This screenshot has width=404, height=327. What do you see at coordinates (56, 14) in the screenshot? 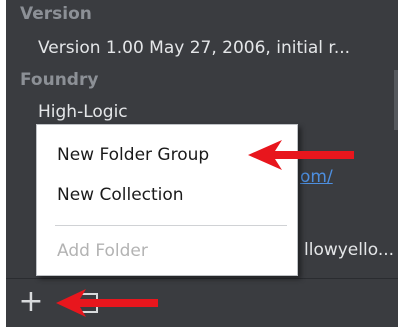
I see `version-label: Version` at bounding box center [56, 14].